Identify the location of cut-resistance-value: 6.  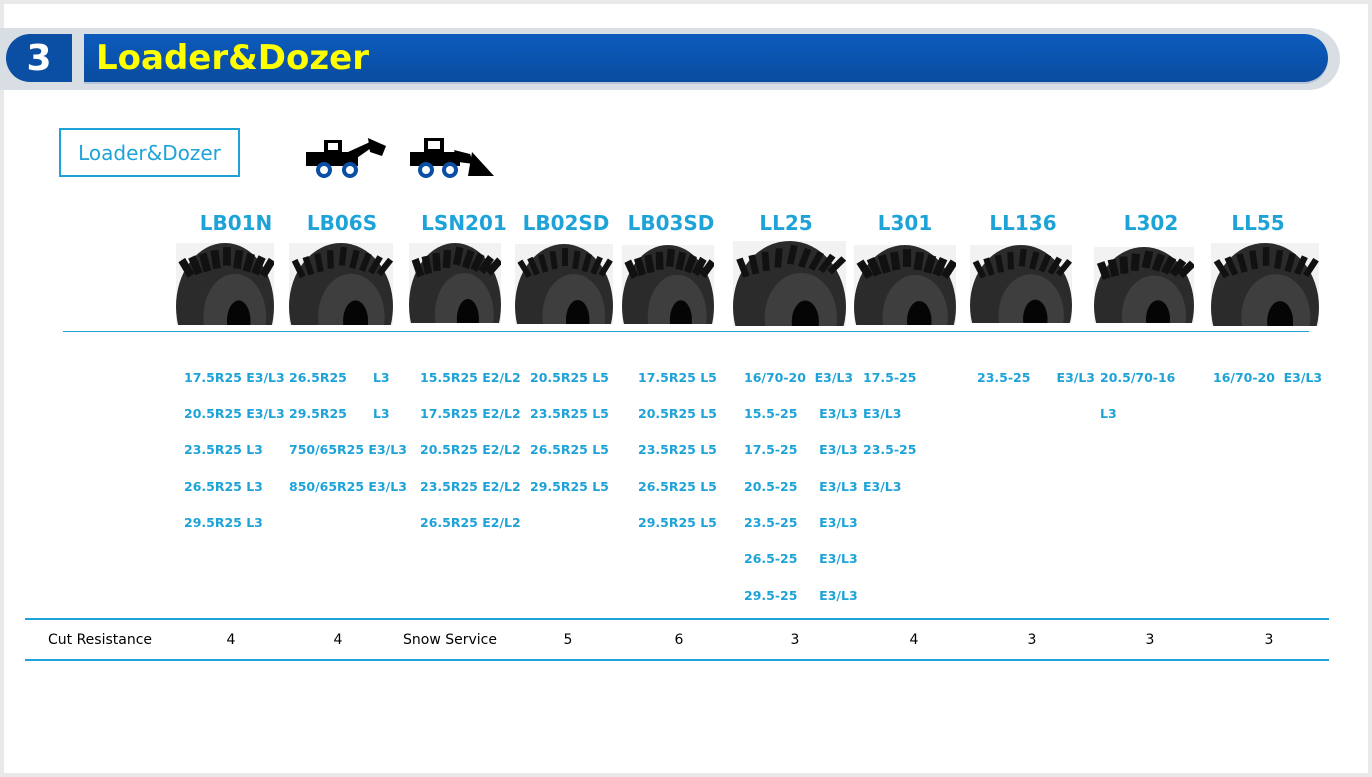
(679, 640).